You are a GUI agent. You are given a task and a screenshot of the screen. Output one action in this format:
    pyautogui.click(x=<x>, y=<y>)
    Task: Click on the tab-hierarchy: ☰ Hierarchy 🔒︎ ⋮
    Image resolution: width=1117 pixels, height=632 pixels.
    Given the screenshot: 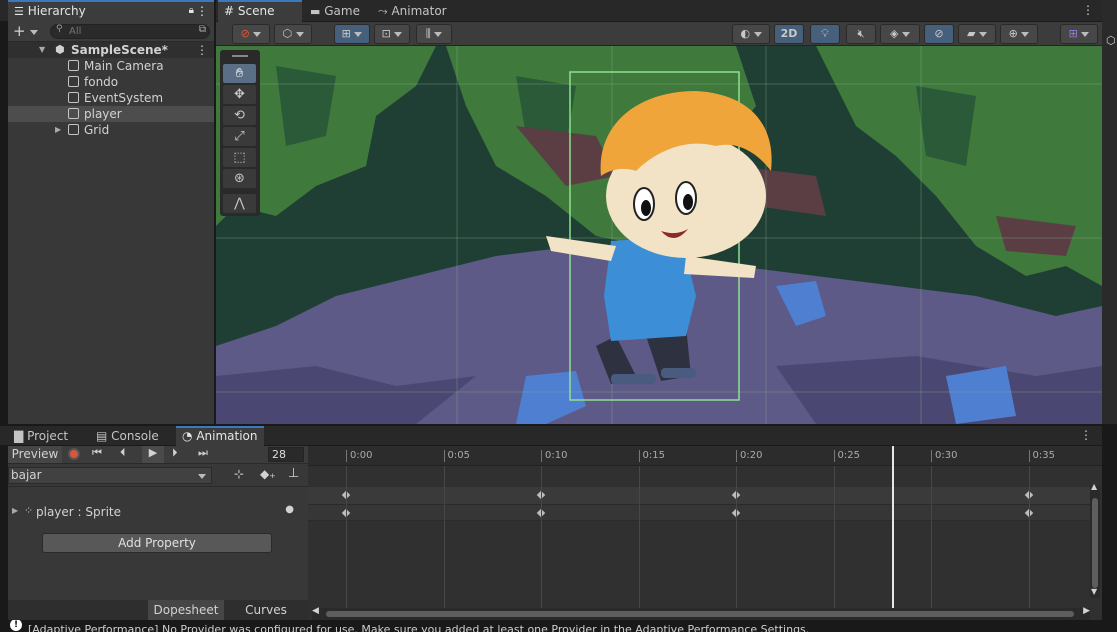 What is the action you would take?
    pyautogui.click(x=111, y=11)
    